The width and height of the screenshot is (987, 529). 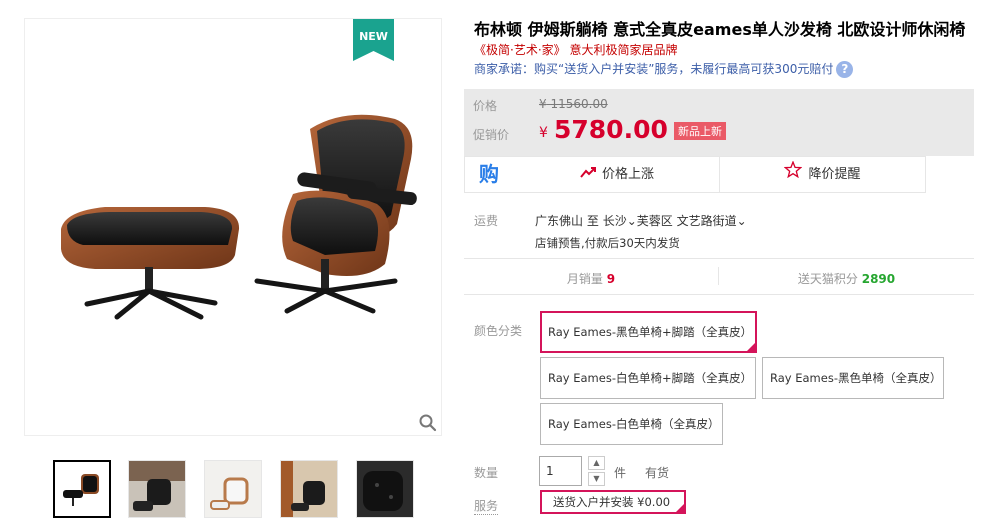 What do you see at coordinates (720, 29) in the screenshot?
I see `product-title: 布林顿 伊姆斯躺椅 意式全真皮eames单人沙发椅 北欧设计师休闲椅` at bounding box center [720, 29].